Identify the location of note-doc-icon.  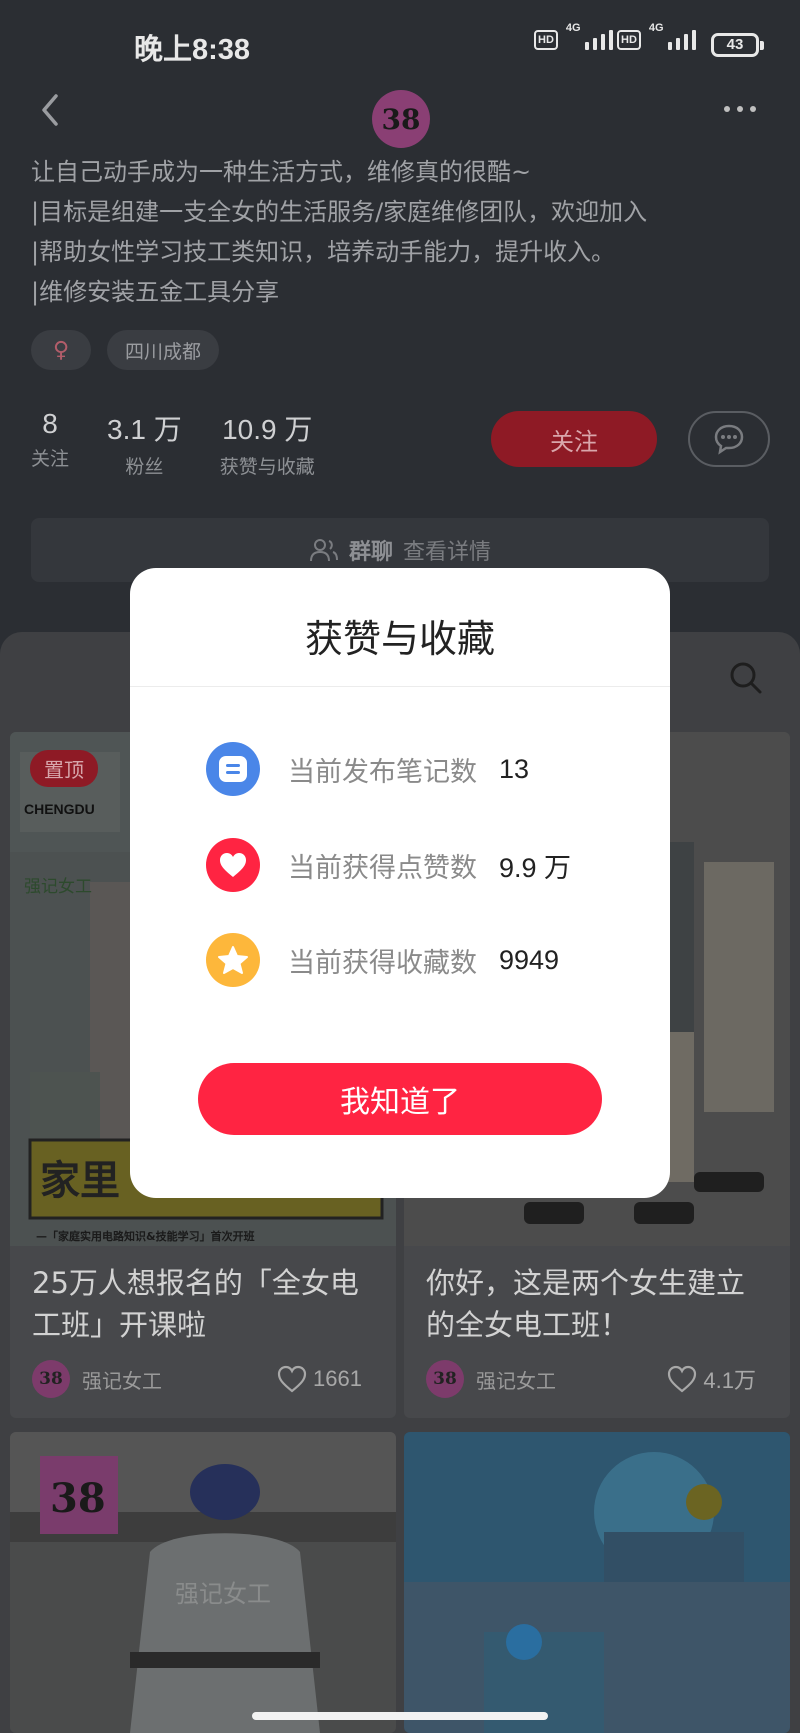
(233, 769).